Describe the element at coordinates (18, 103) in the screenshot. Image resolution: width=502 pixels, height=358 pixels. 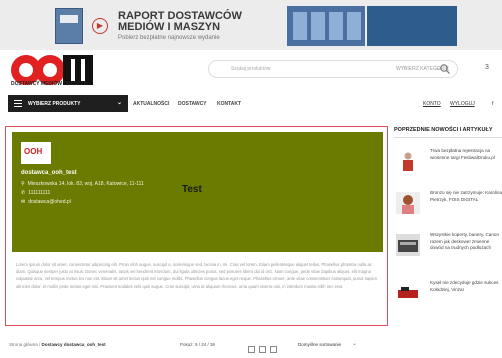
I see `hamburger-icon` at that location.